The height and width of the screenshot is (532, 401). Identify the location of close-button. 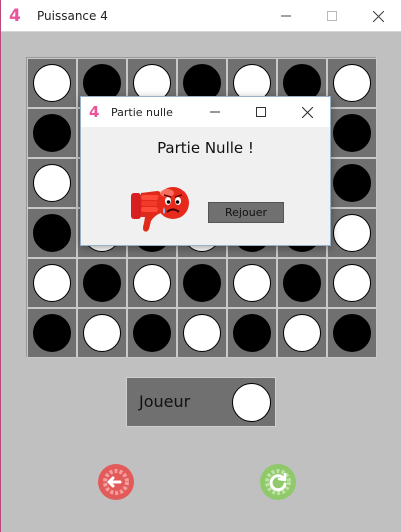
(378, 16).